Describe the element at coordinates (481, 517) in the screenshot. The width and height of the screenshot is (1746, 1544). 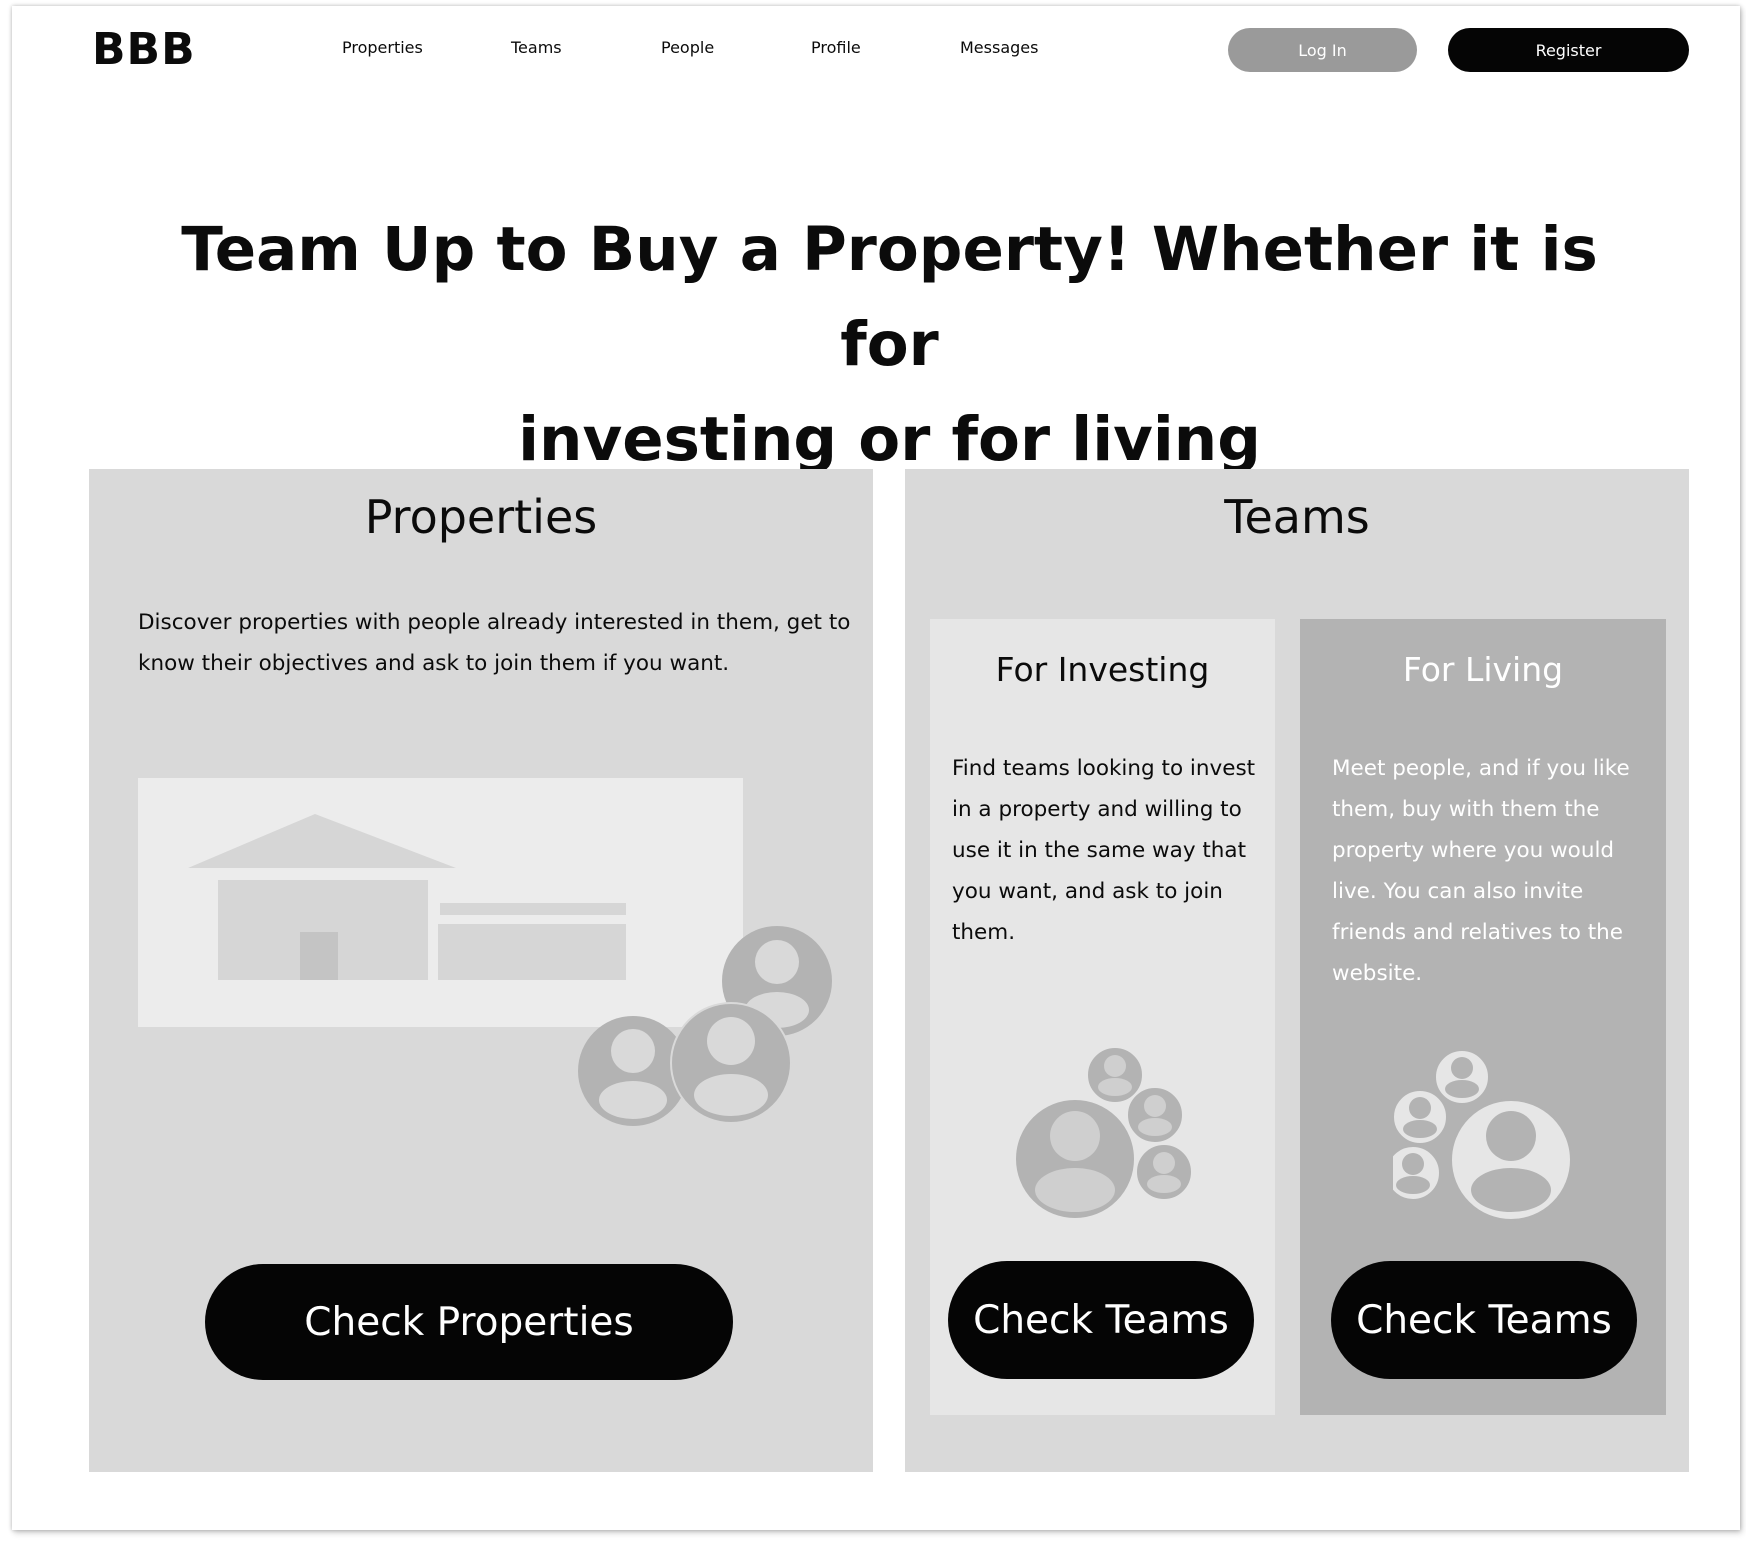
I see `properties-card-title: Properties` at that location.